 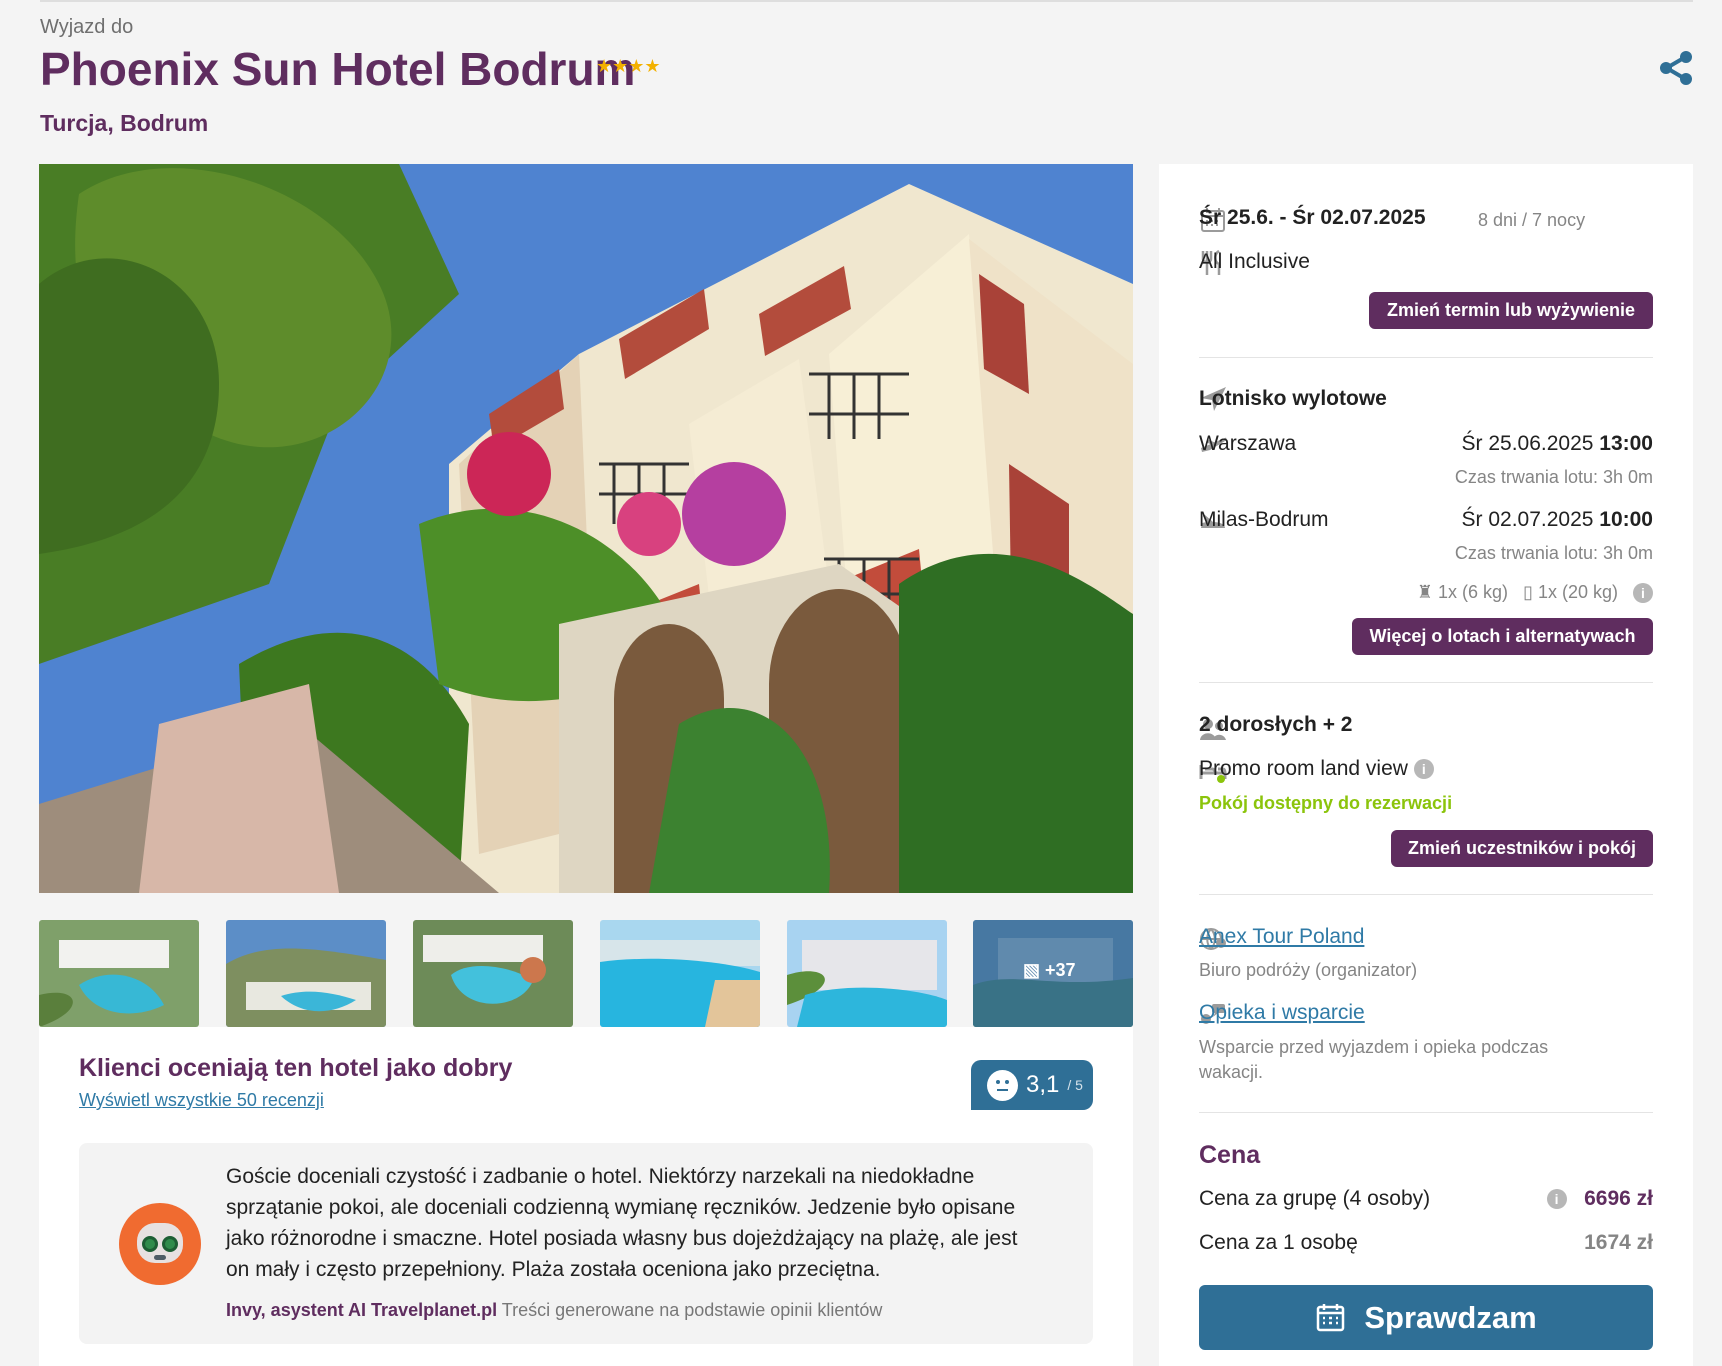 I want to click on departure-flight-duration: Czas trwania lotu: 3h 0m, so click(x=1553, y=477).